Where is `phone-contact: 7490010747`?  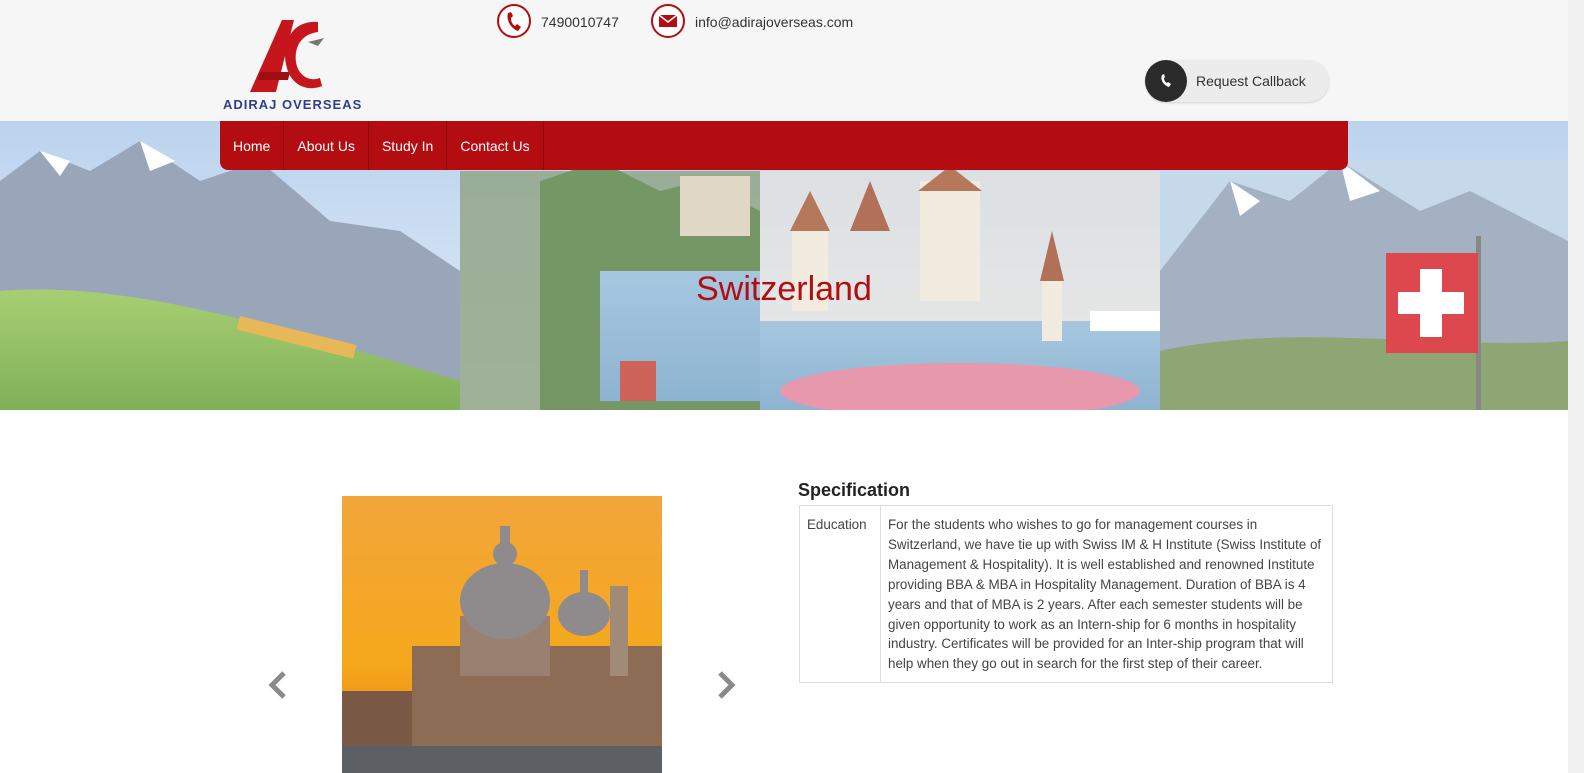
phone-contact: 7490010747 is located at coordinates (558, 22).